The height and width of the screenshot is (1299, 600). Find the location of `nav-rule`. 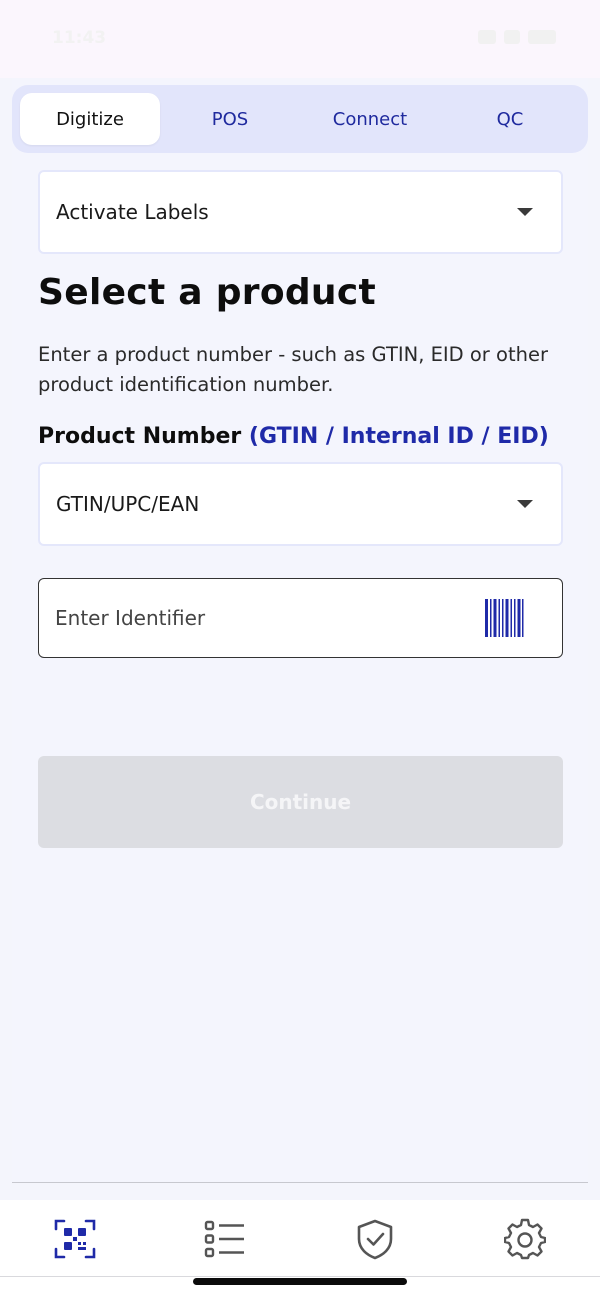

nav-rule is located at coordinates (300, 1276).